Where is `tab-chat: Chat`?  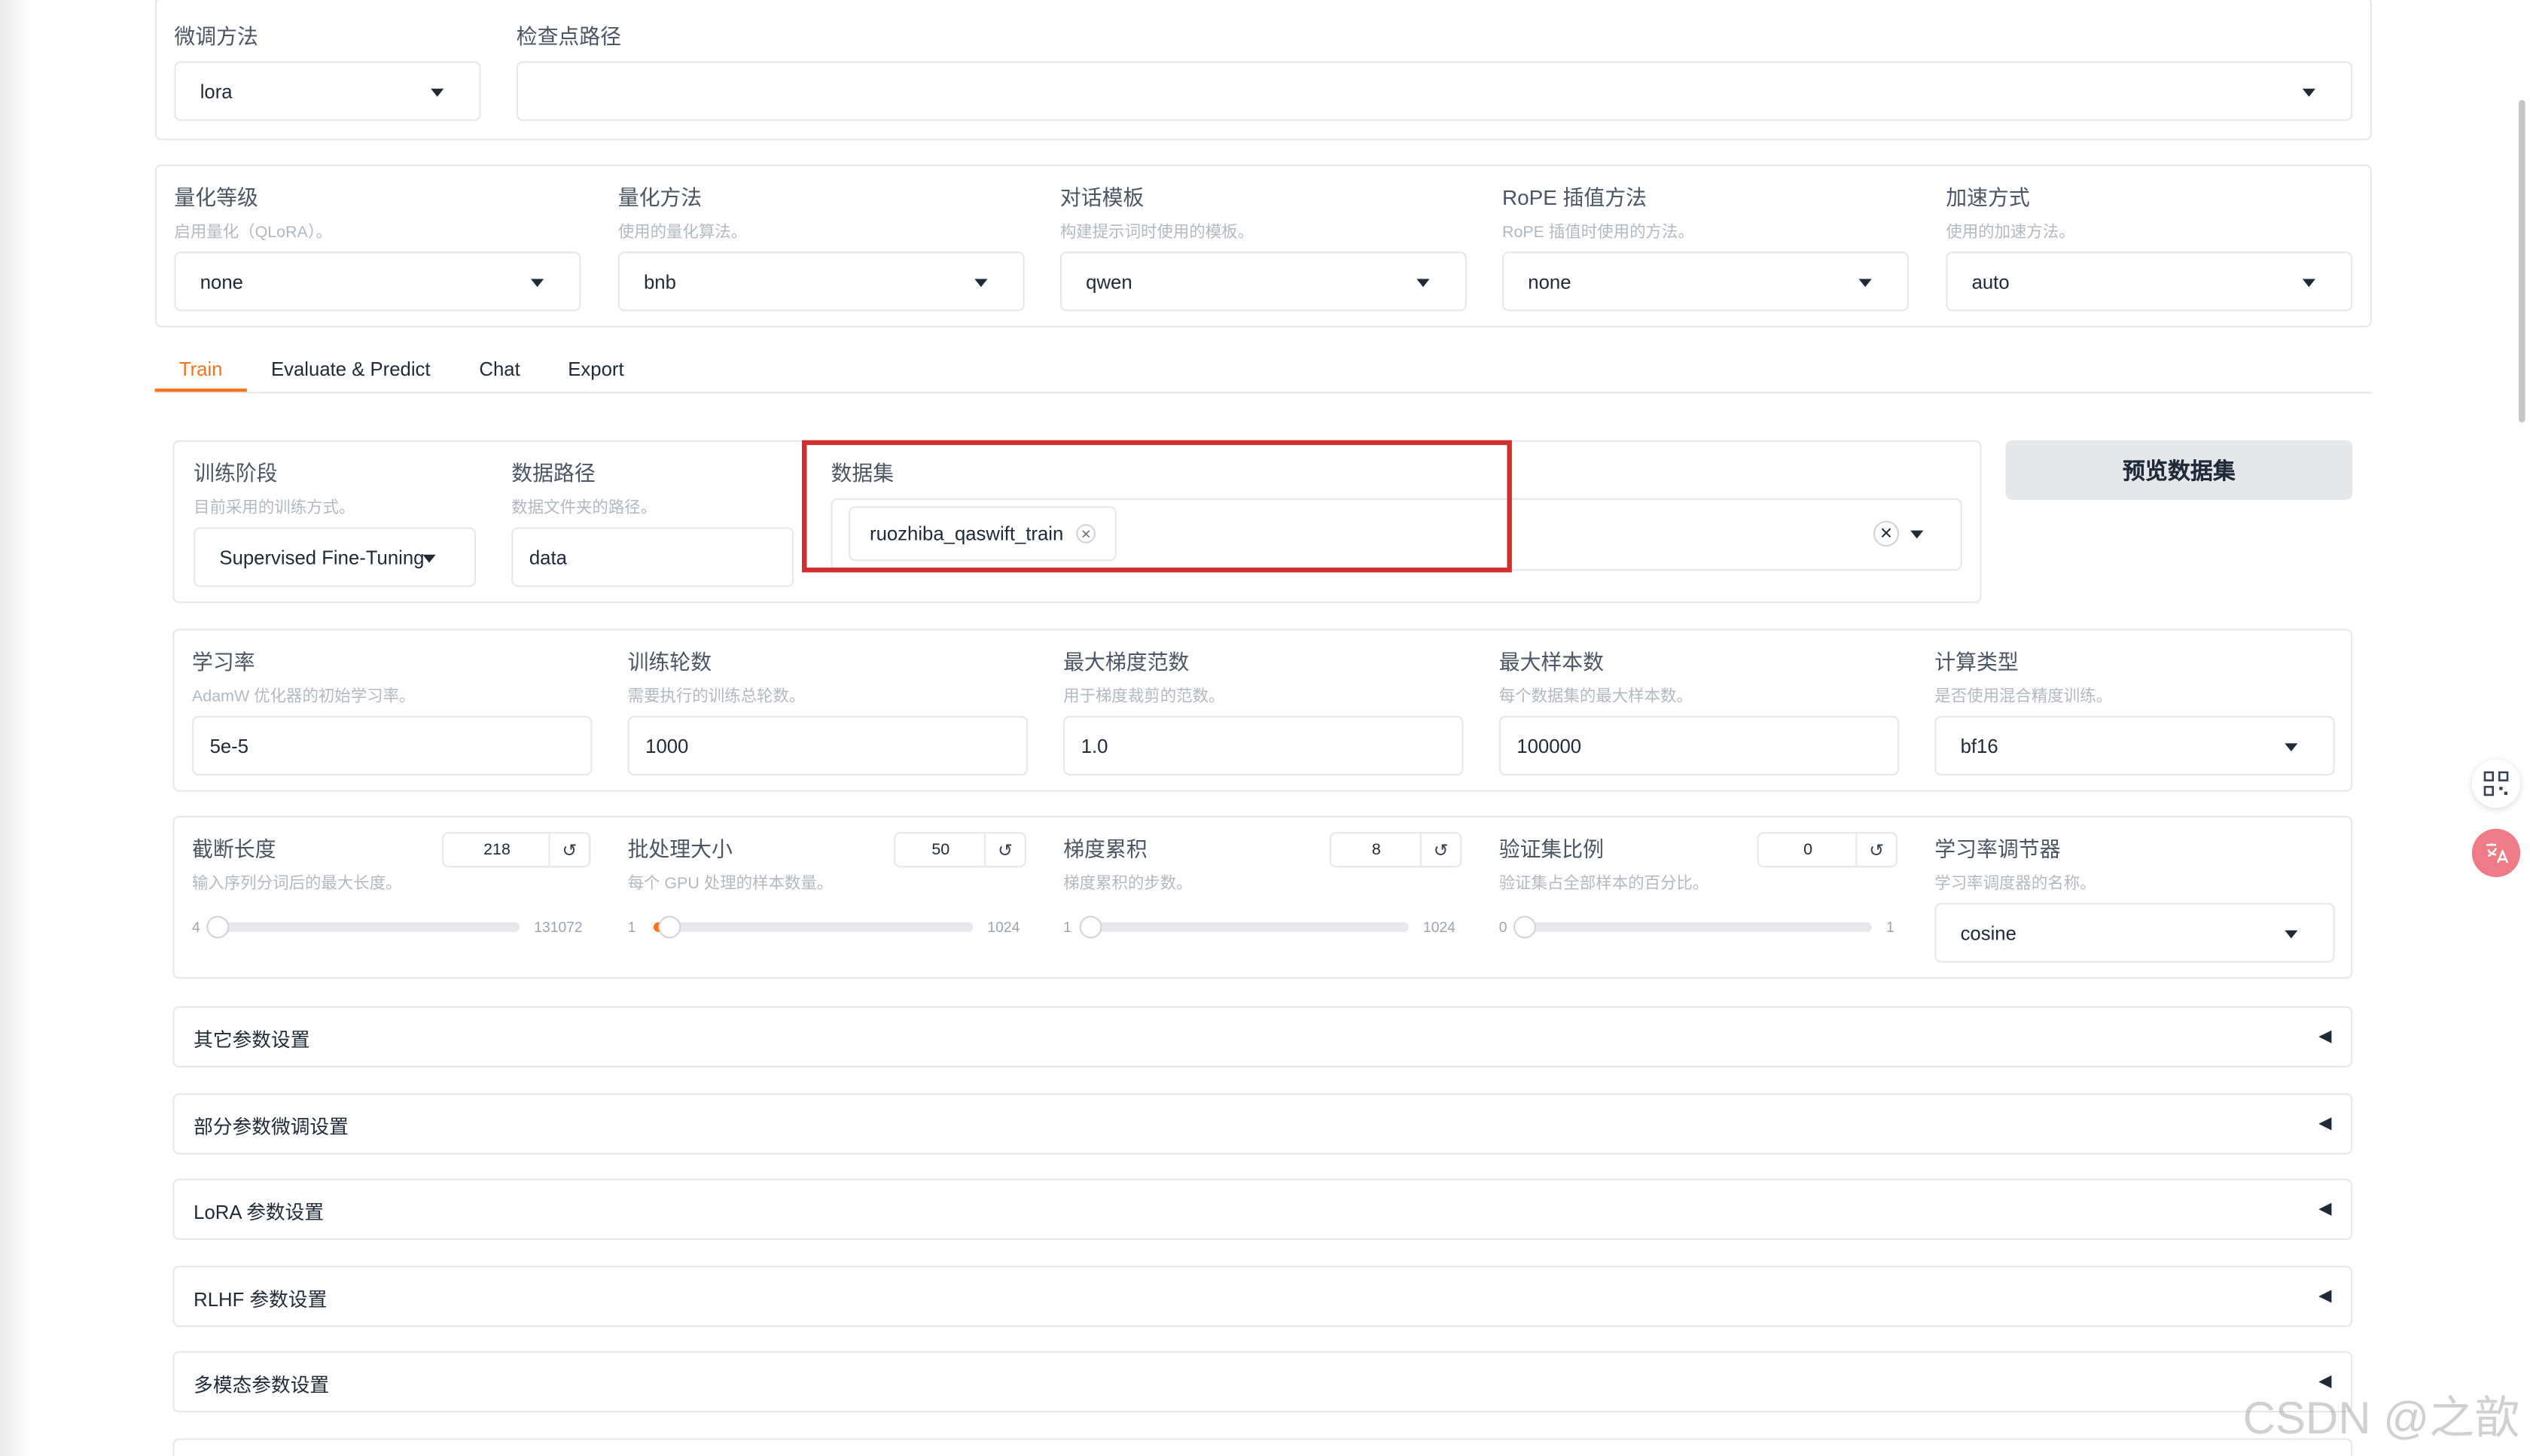 tab-chat: Chat is located at coordinates (499, 369).